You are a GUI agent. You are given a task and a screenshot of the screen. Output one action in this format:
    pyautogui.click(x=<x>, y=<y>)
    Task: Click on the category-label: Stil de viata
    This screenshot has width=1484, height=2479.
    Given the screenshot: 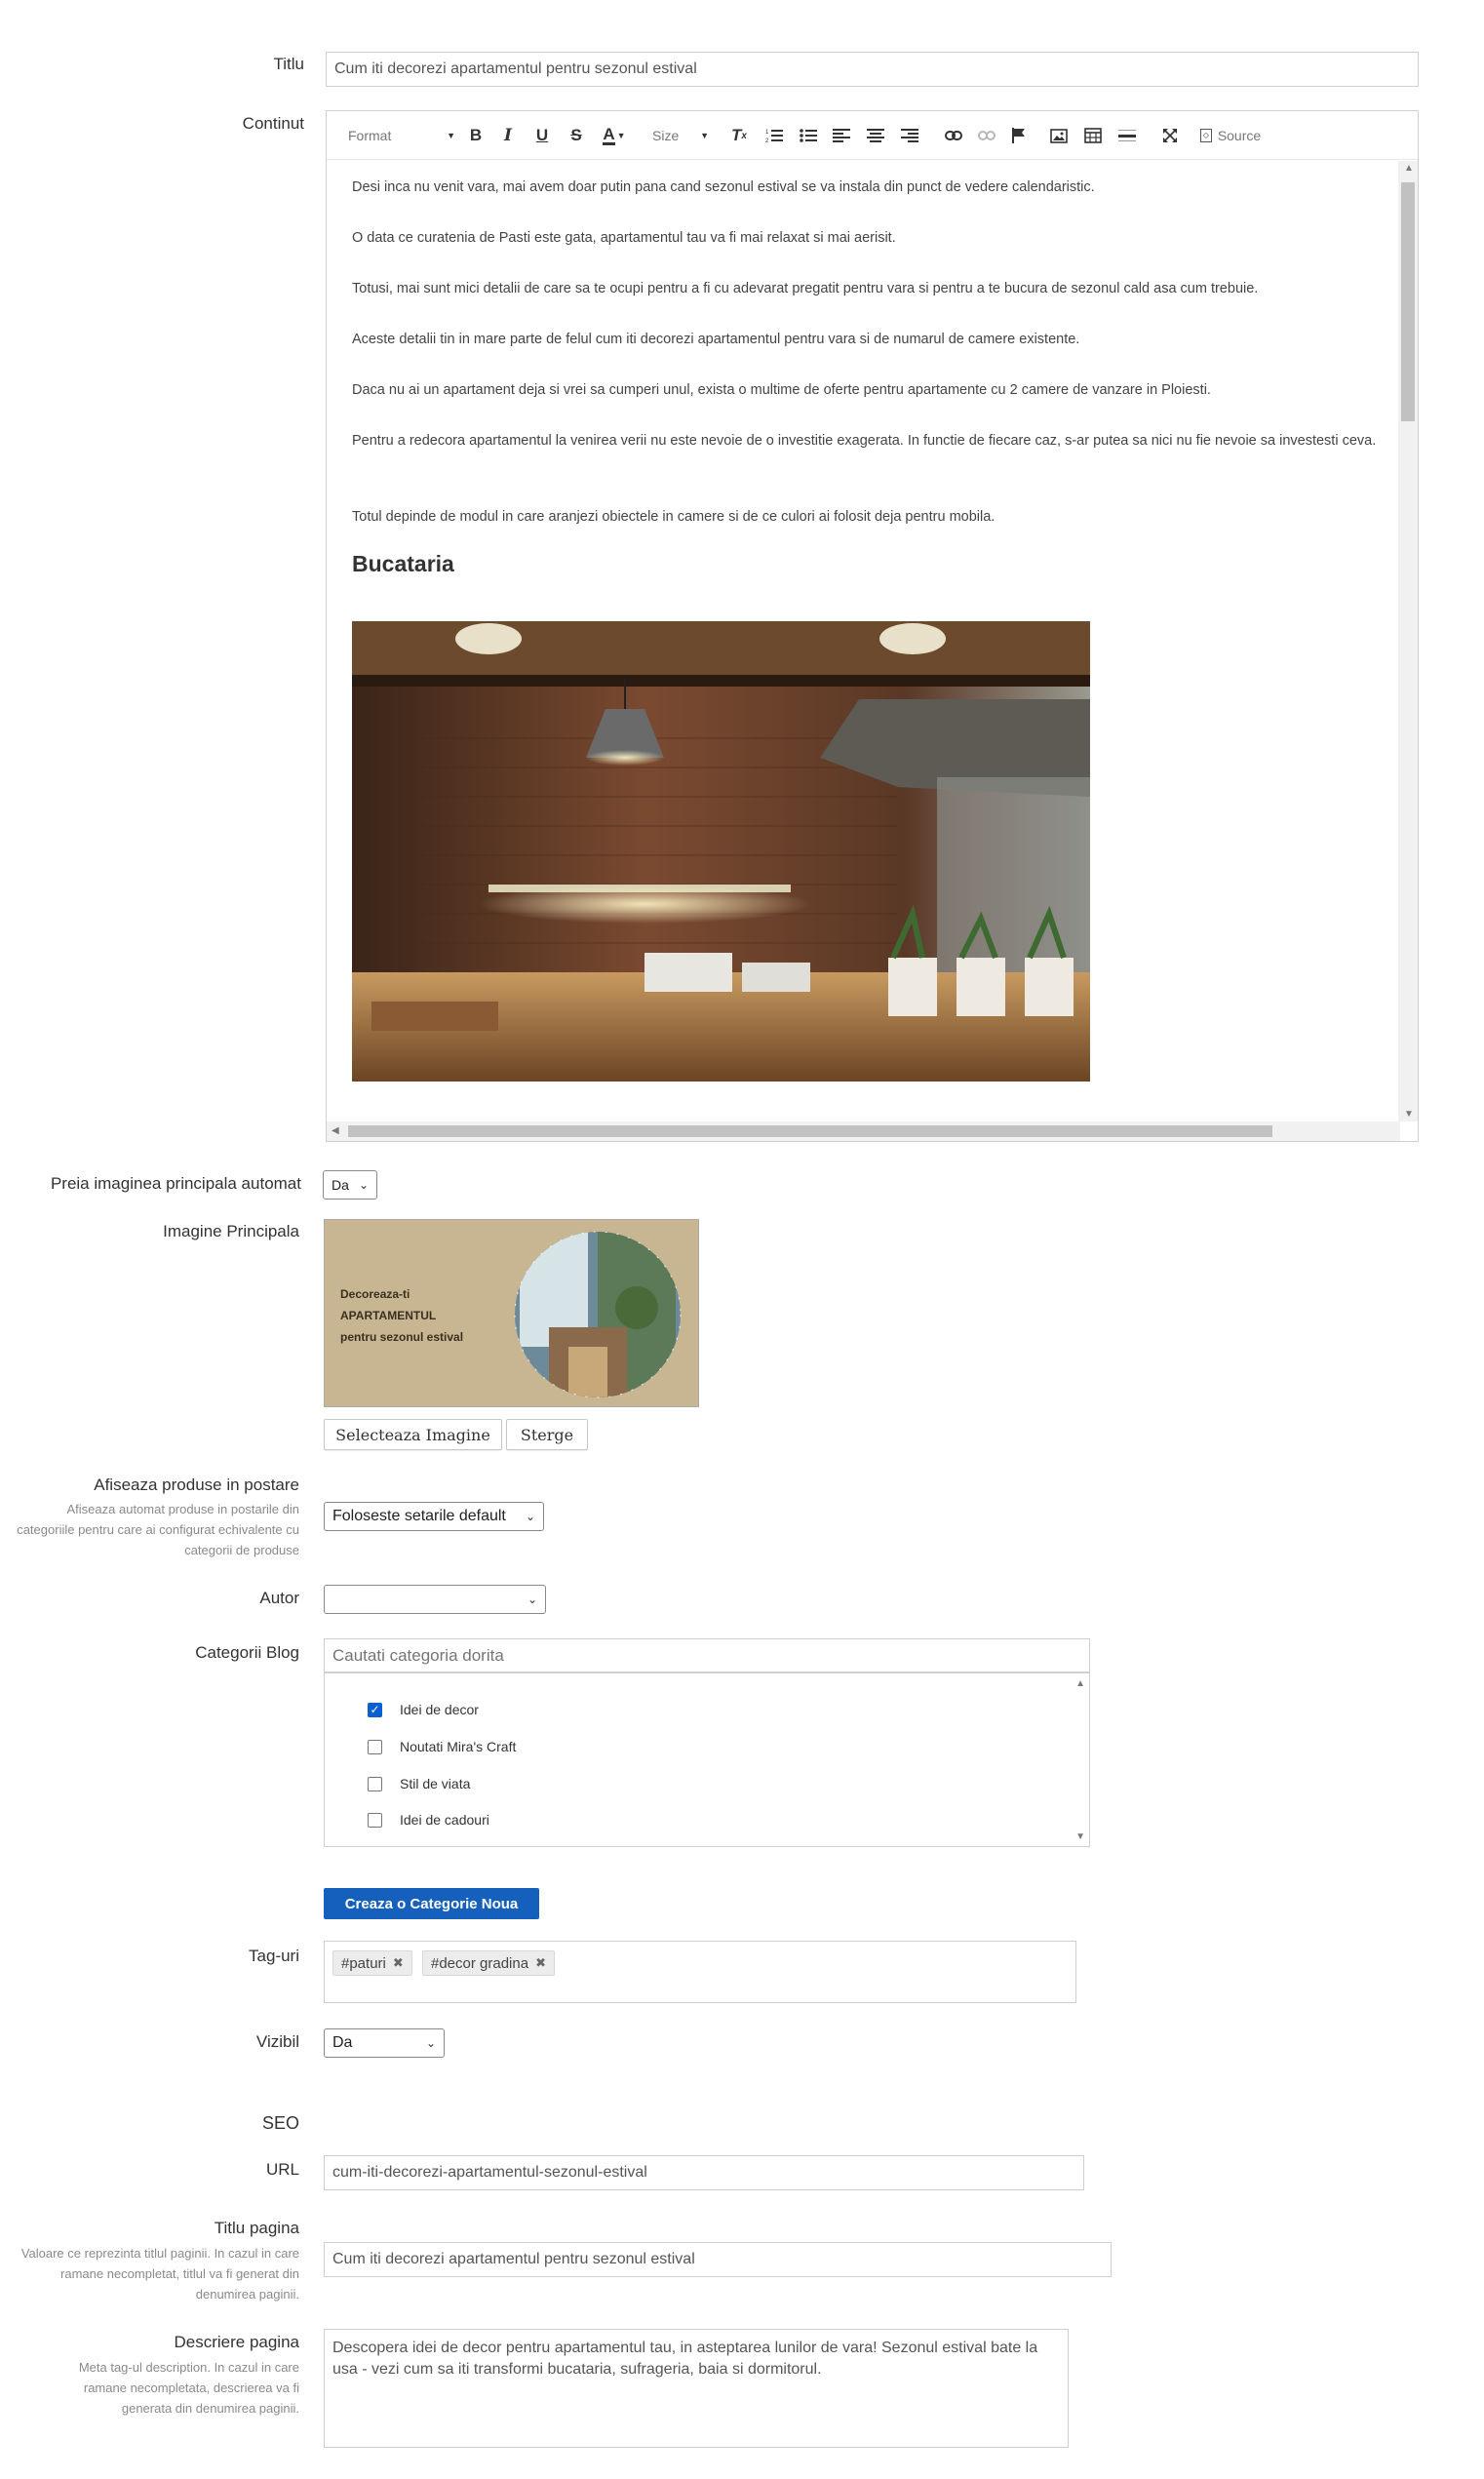 What is the action you would take?
    pyautogui.click(x=435, y=1783)
    